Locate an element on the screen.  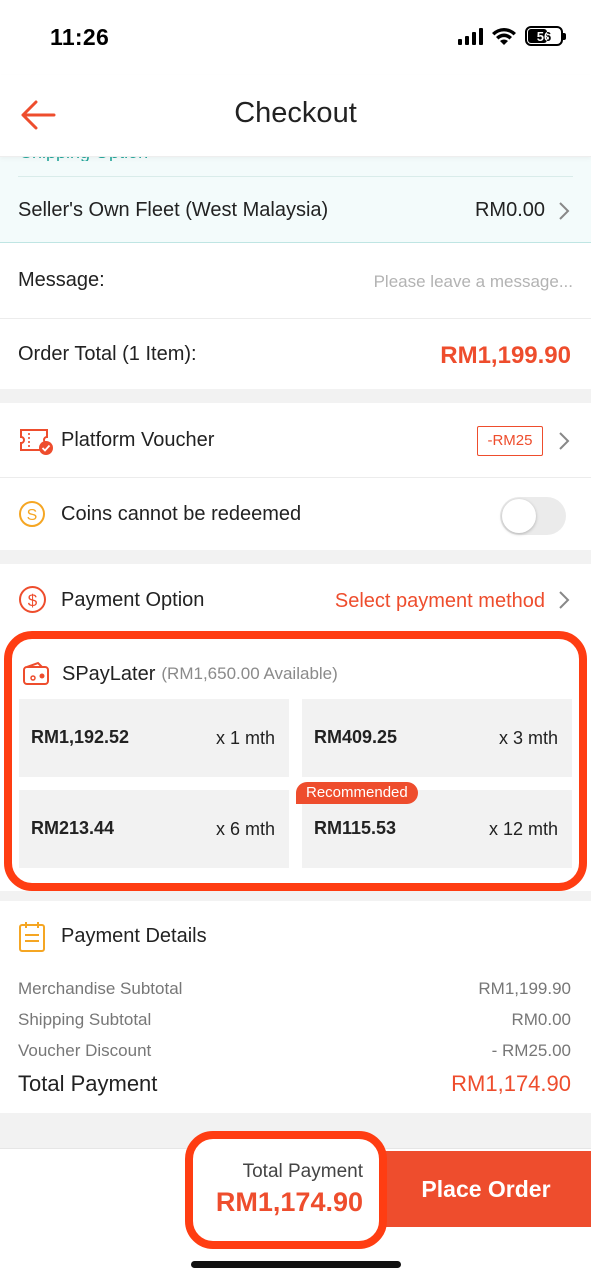
bottom-total-value: RM1,174.90 is located at coordinates (289, 1202).